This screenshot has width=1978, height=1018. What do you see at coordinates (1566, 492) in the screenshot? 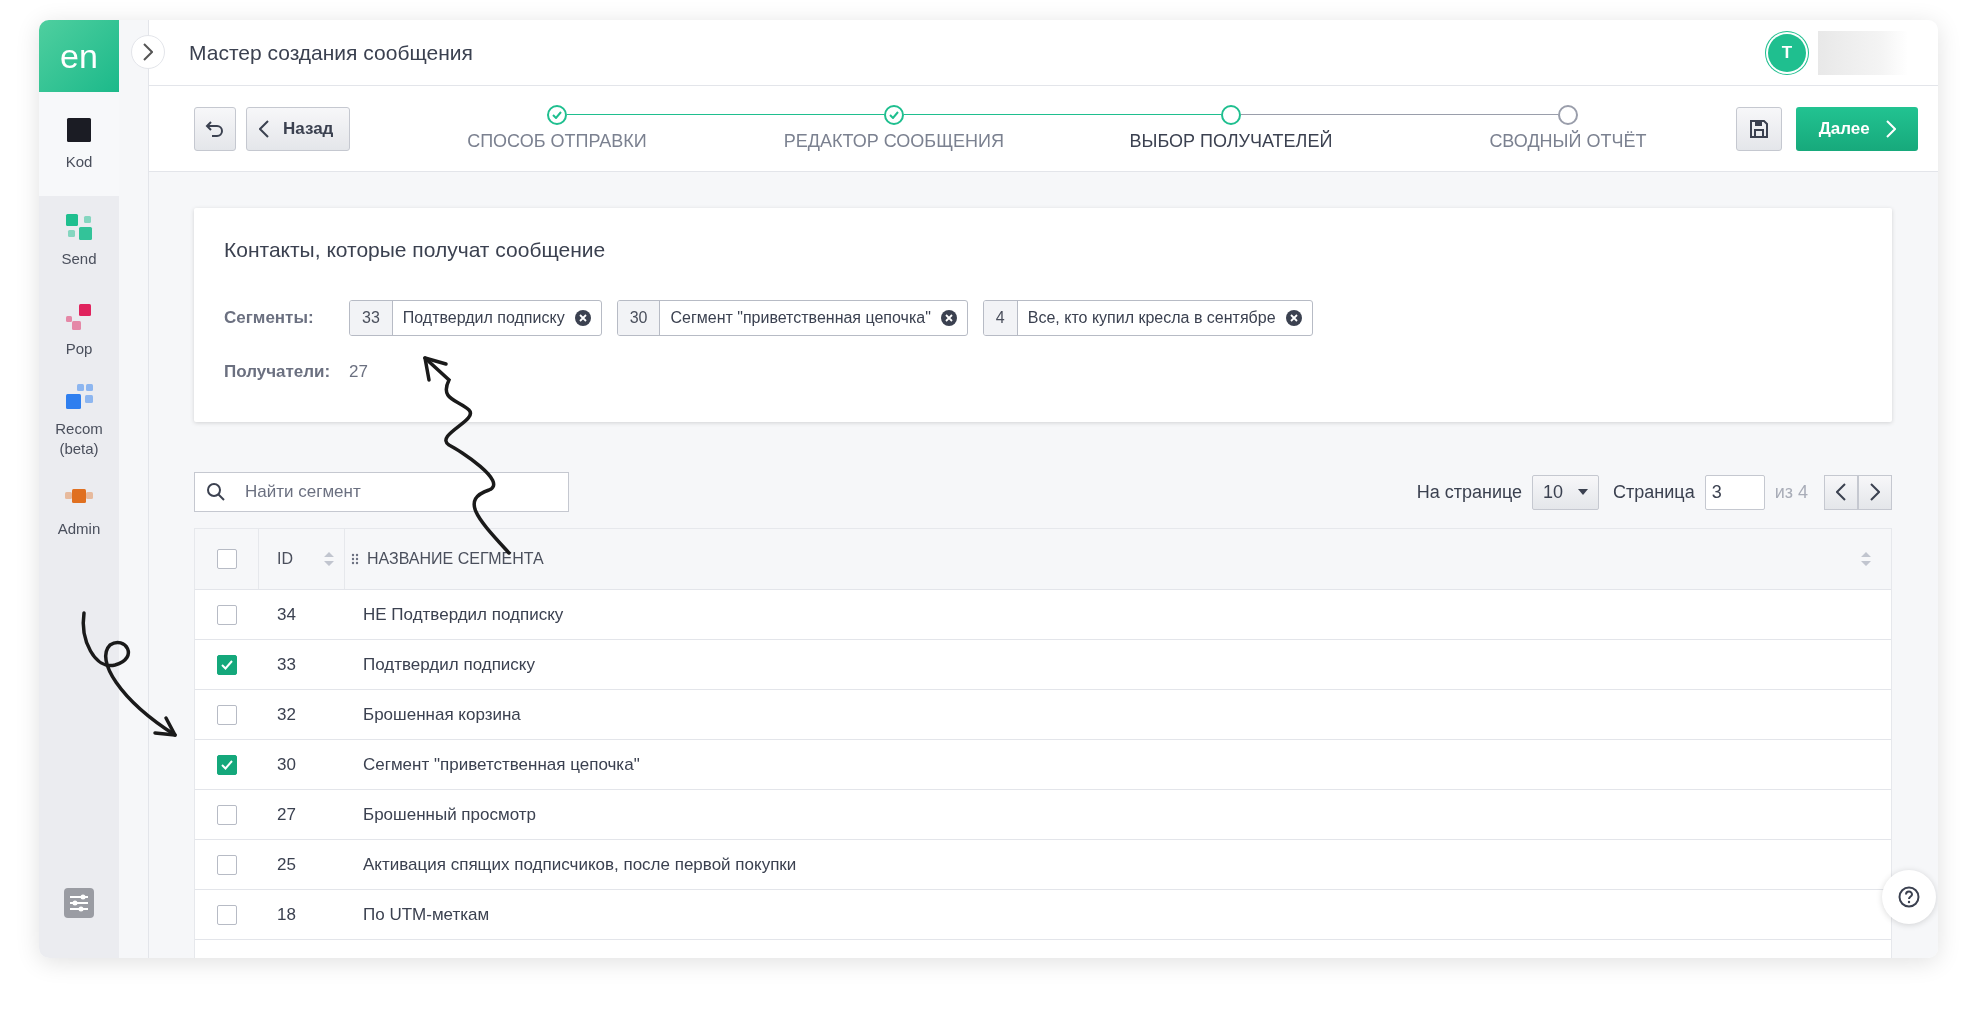
I see `per-page-select: 10` at bounding box center [1566, 492].